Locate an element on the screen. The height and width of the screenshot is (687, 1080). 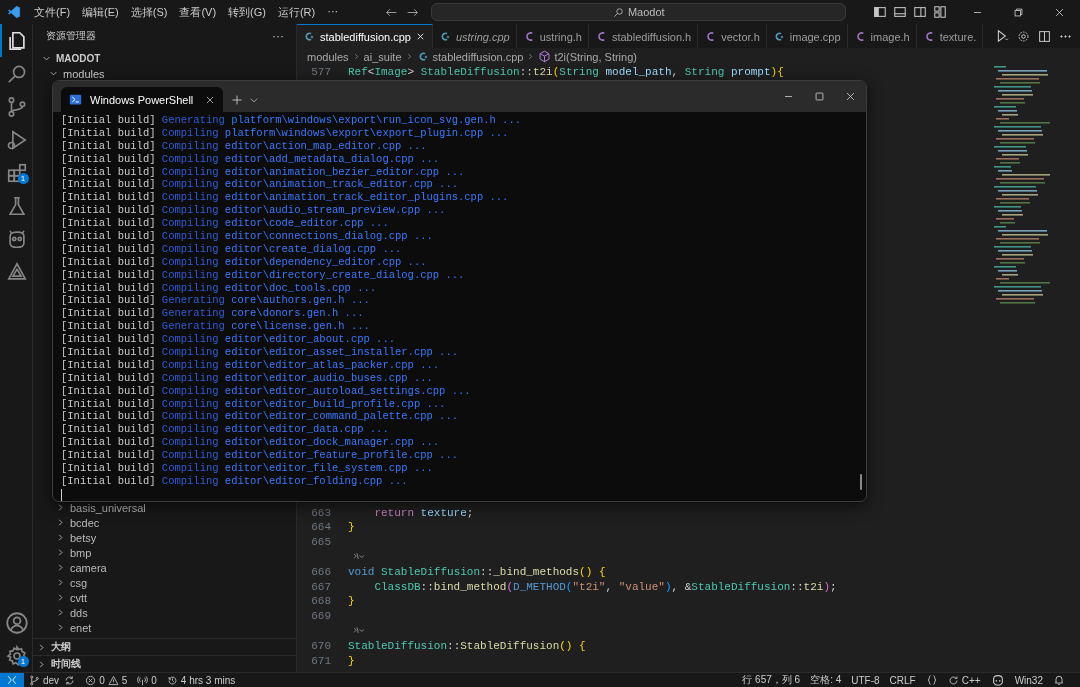
split-editor-icon is located at coordinates (1044, 36).